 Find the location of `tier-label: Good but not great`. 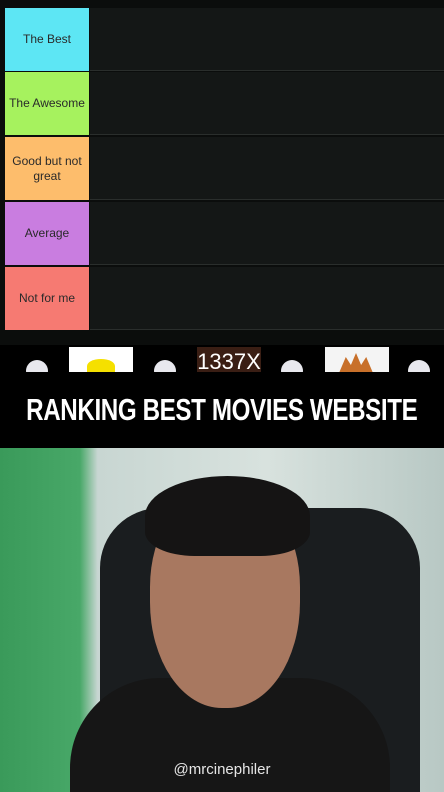

tier-label: Good but not great is located at coordinates (47, 168).